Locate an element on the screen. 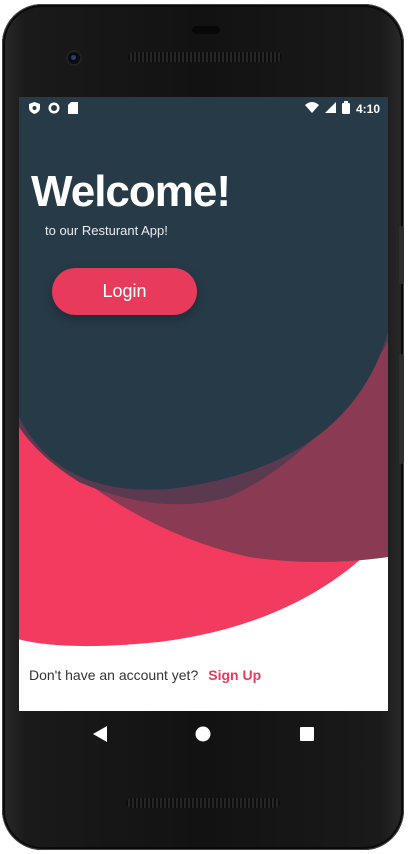  system-nav-bar is located at coordinates (203, 734).